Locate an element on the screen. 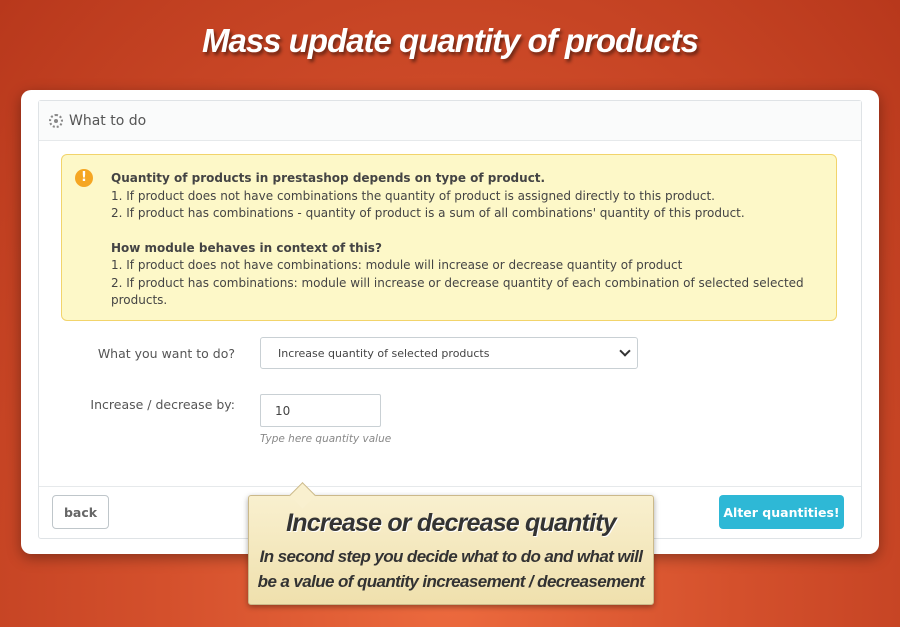 The width and height of the screenshot is (900, 627). back-button: back is located at coordinates (80, 512).